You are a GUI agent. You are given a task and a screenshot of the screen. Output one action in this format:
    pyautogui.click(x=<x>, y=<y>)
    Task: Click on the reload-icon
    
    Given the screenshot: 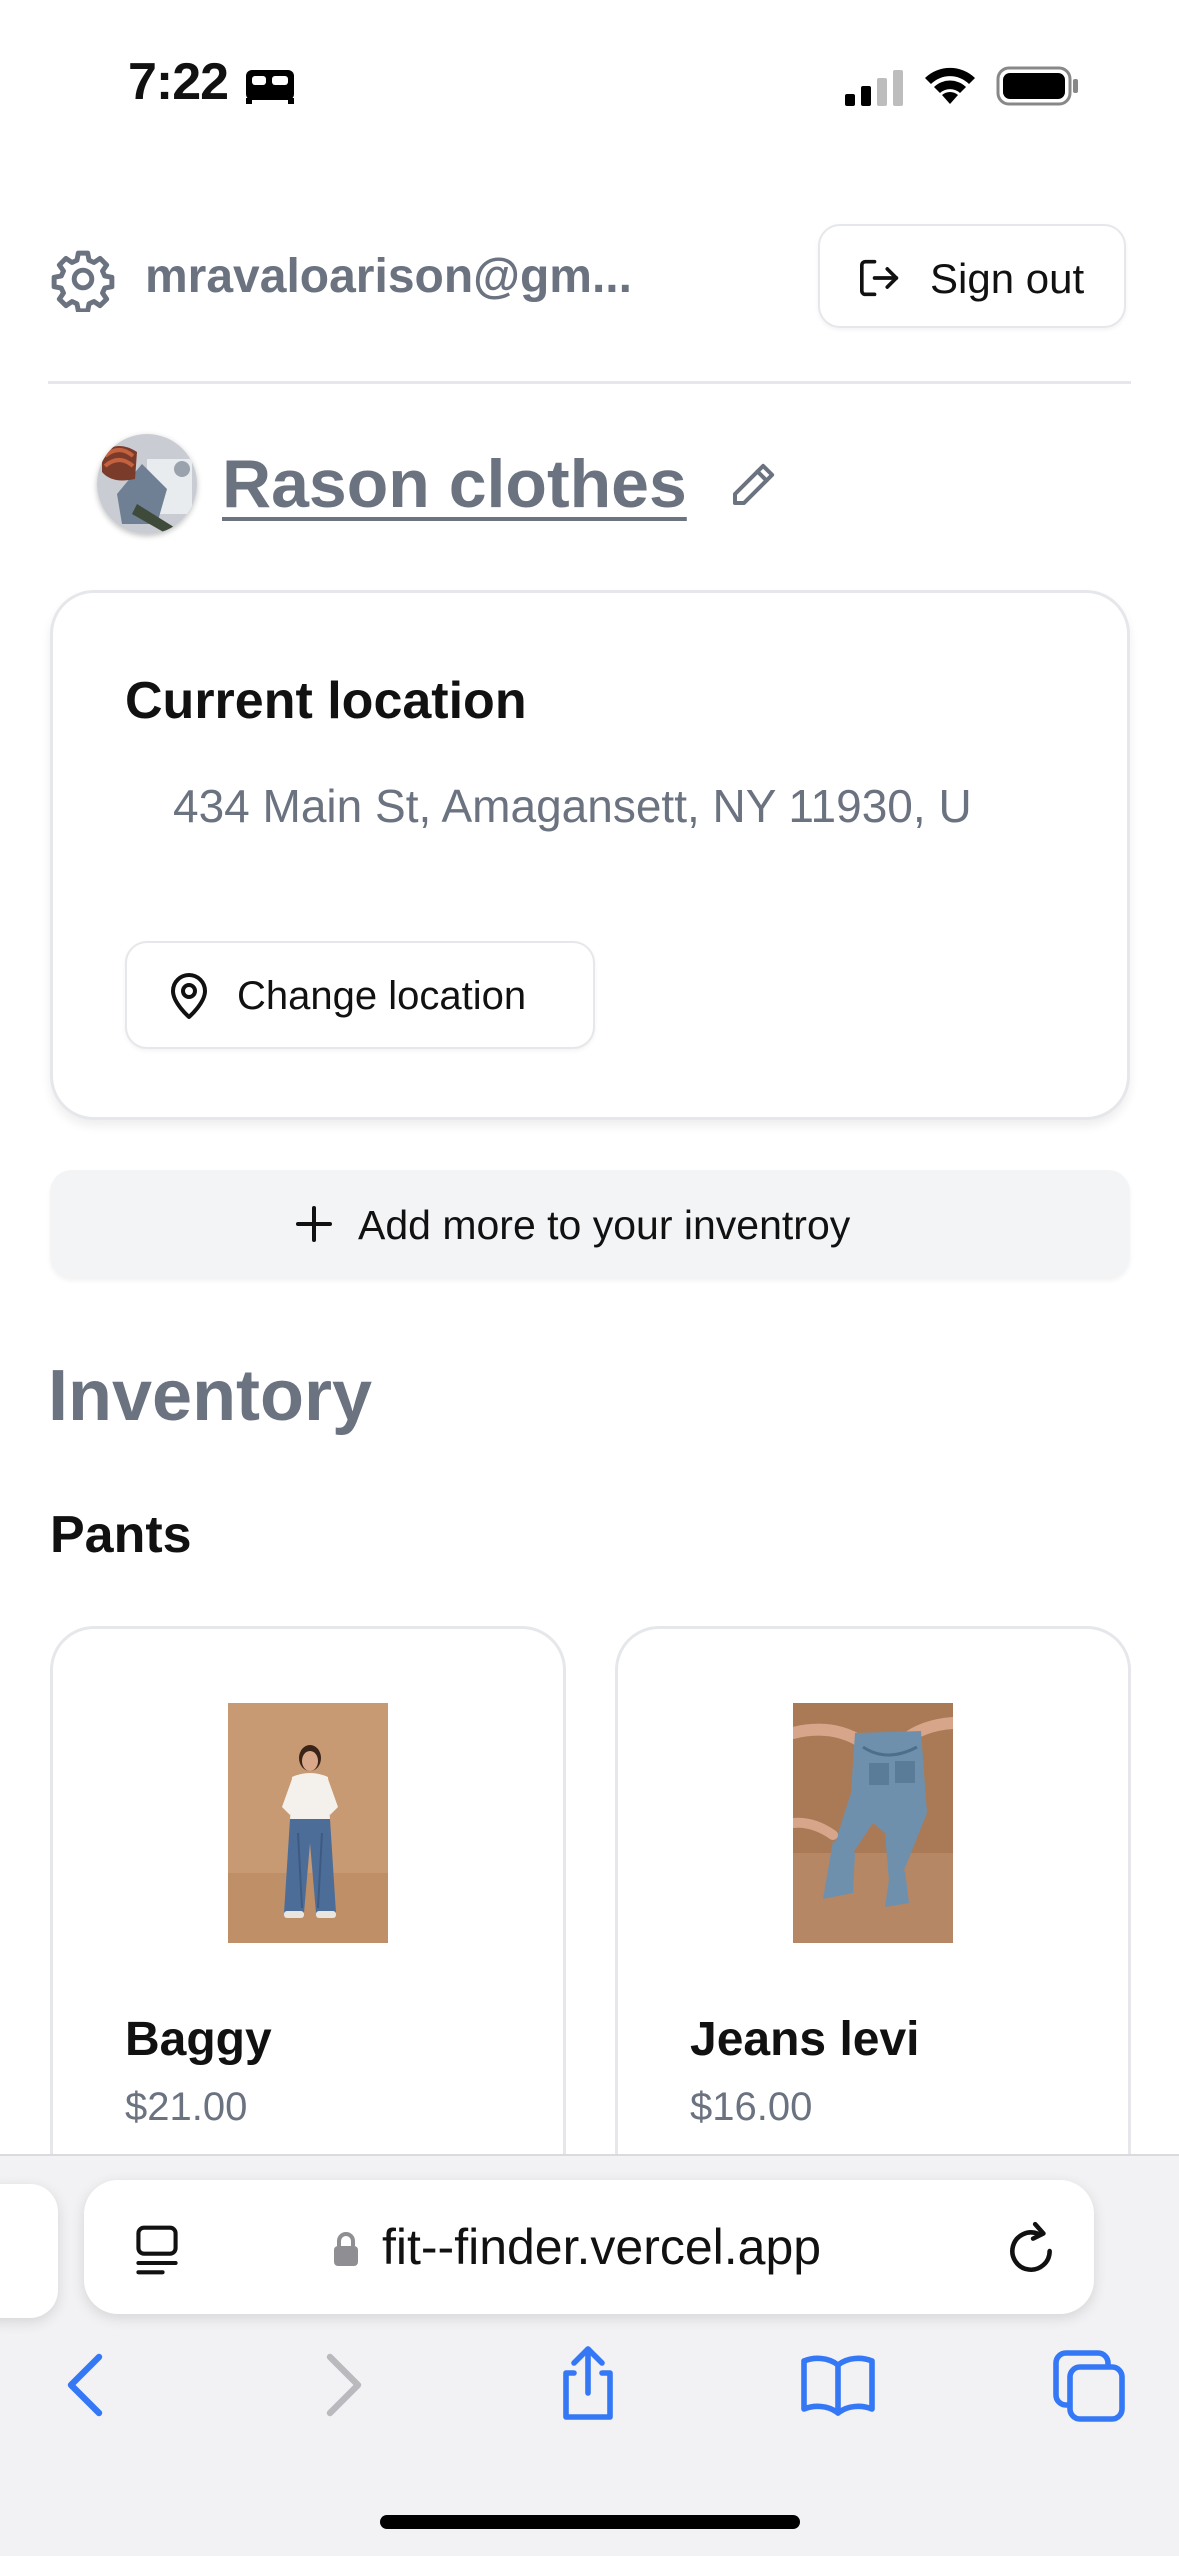 What is the action you would take?
    pyautogui.click(x=1031, y=2249)
    